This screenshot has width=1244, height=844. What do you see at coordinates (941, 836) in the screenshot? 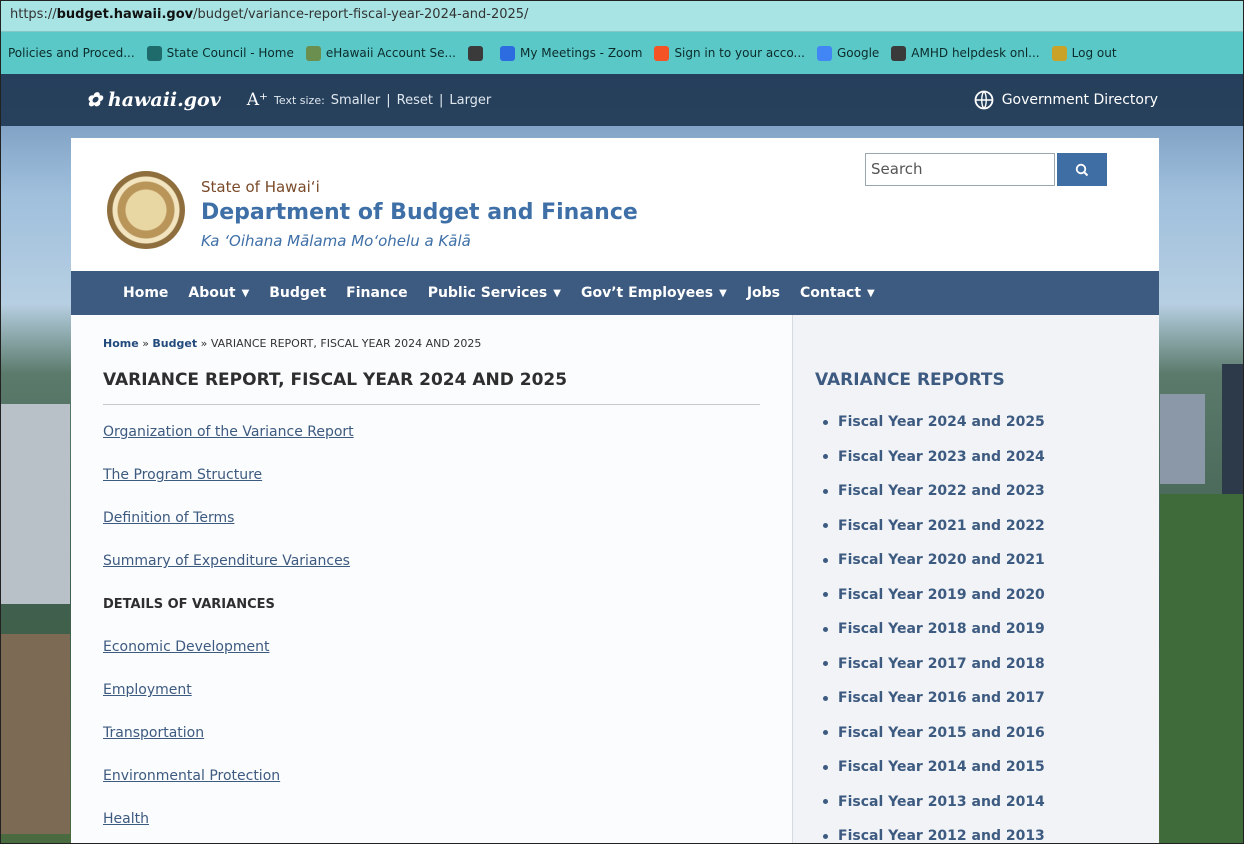
I see `sidebar-report-label: Fiscal Year 2012 and 2013` at bounding box center [941, 836].